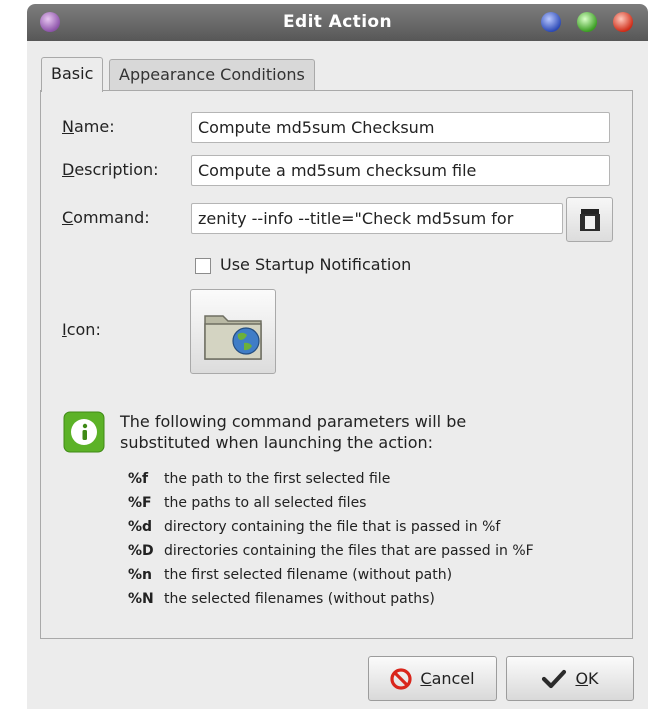  What do you see at coordinates (401, 678) in the screenshot?
I see `cancel-icon` at bounding box center [401, 678].